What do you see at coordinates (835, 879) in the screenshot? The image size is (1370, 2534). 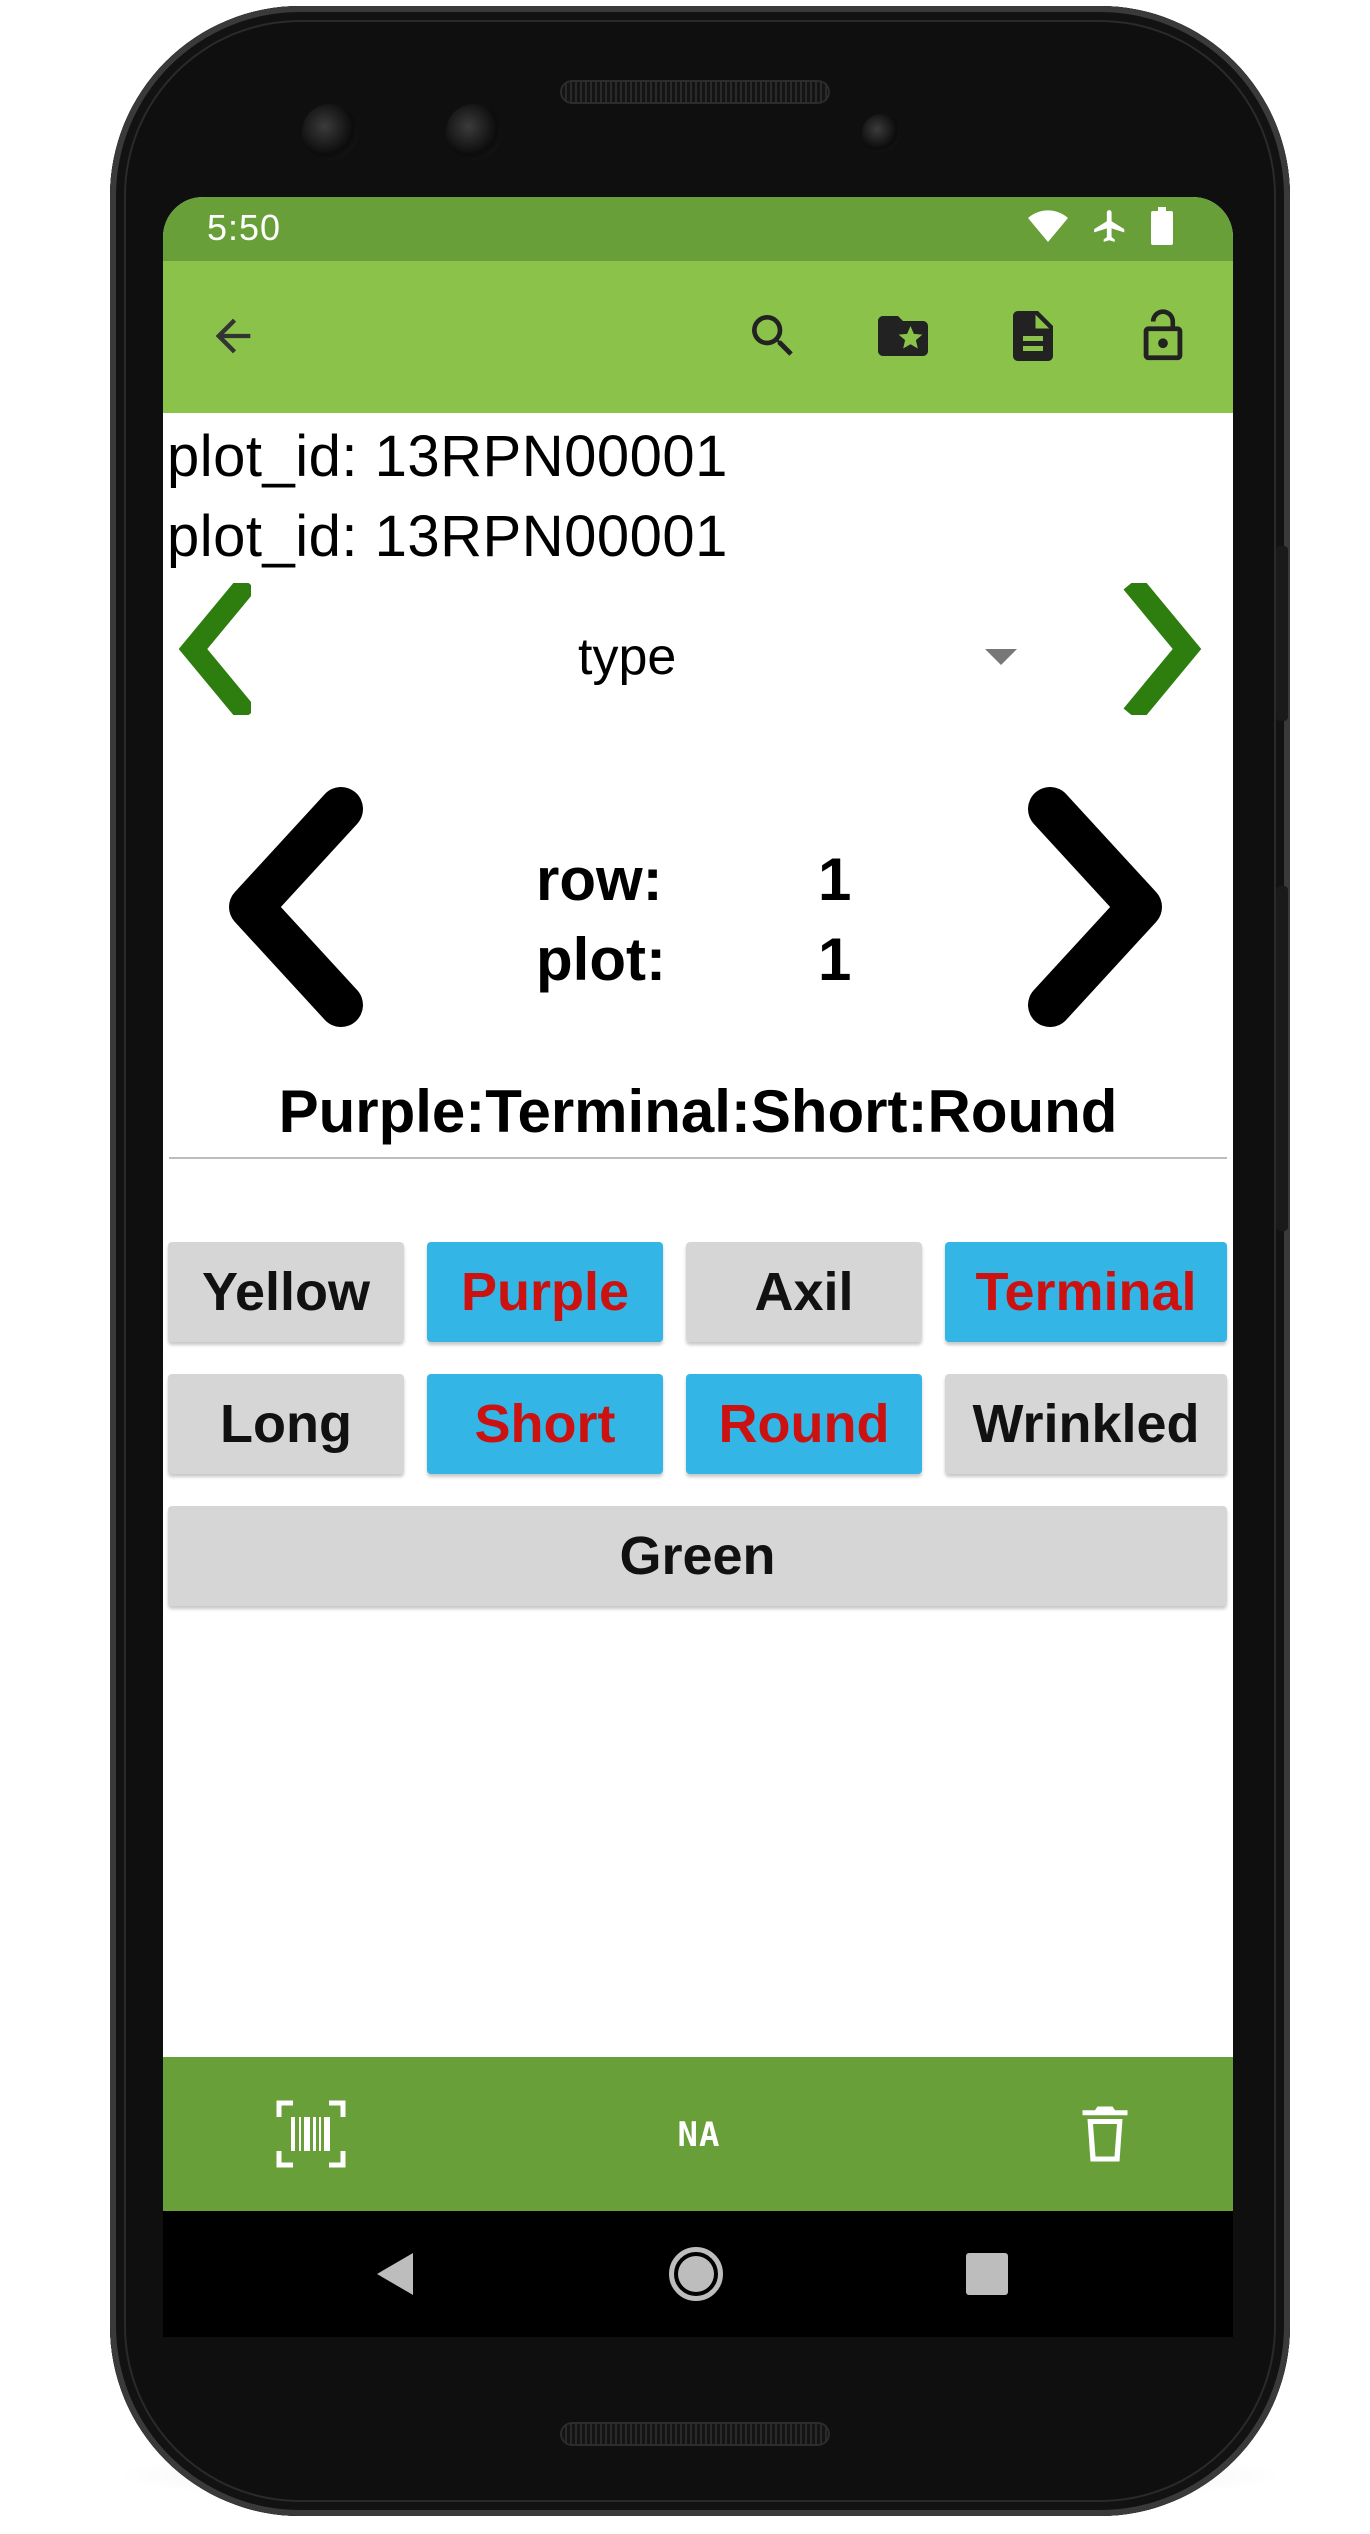 I see `row-value: 1` at bounding box center [835, 879].